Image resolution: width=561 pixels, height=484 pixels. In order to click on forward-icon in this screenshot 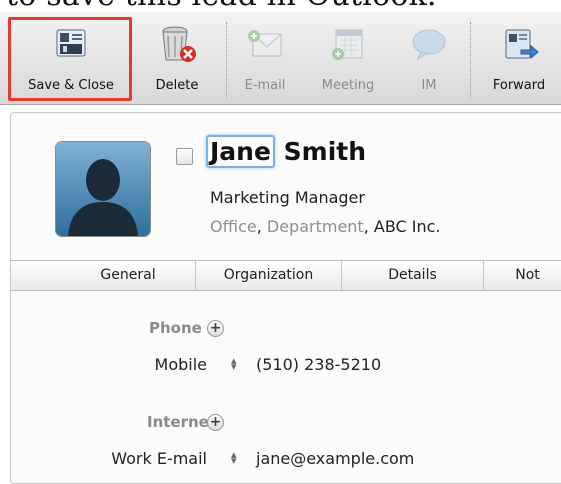, I will do `click(522, 44)`.